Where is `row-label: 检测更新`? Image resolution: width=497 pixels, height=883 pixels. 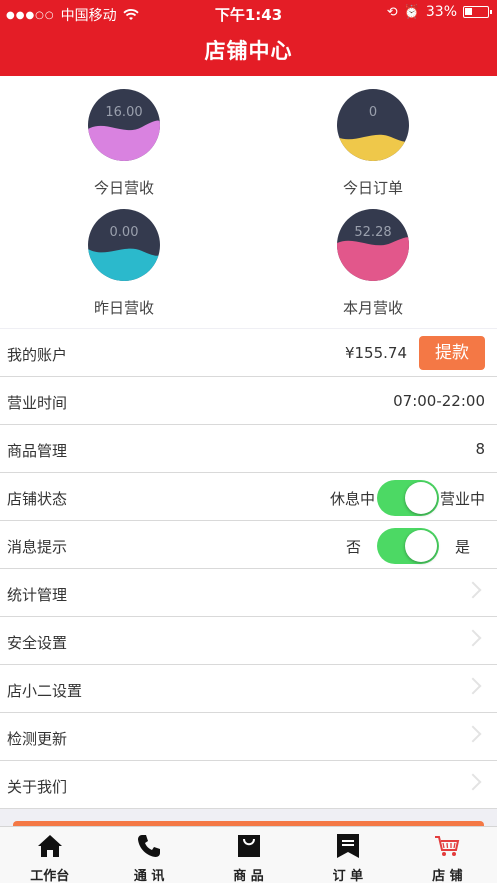 row-label: 检测更新 is located at coordinates (37, 739).